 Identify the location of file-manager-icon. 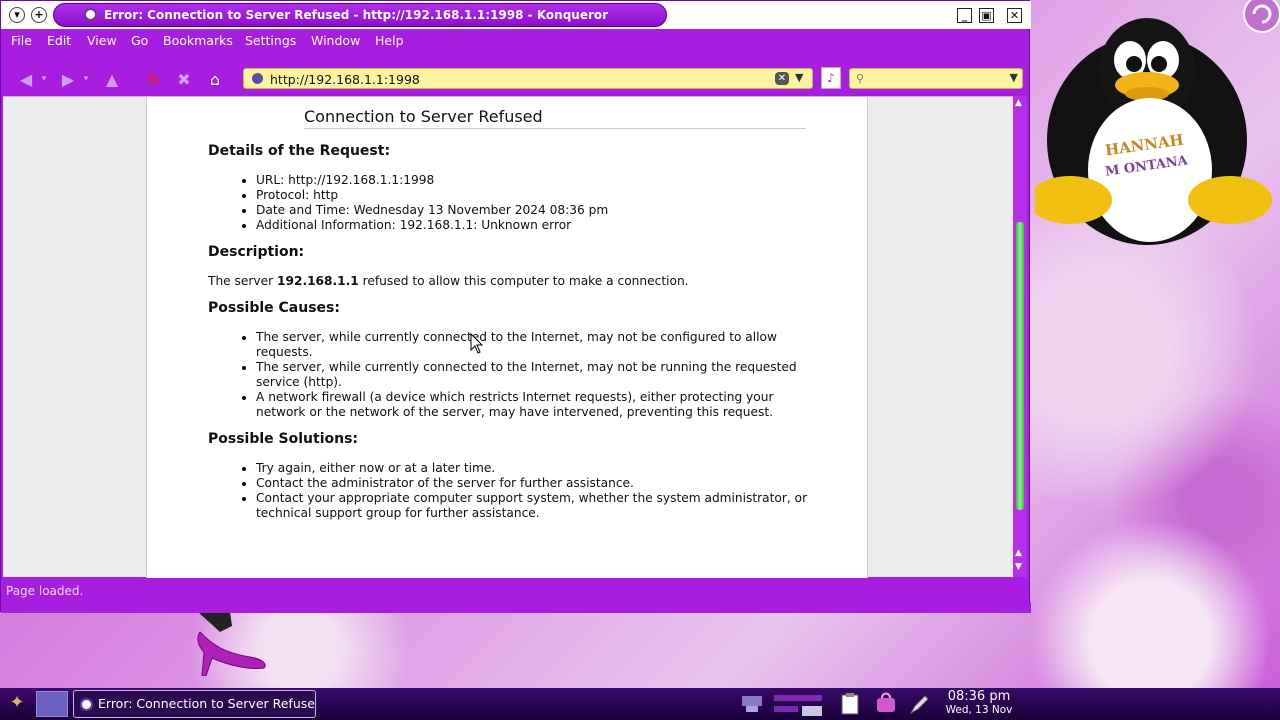
(52, 704).